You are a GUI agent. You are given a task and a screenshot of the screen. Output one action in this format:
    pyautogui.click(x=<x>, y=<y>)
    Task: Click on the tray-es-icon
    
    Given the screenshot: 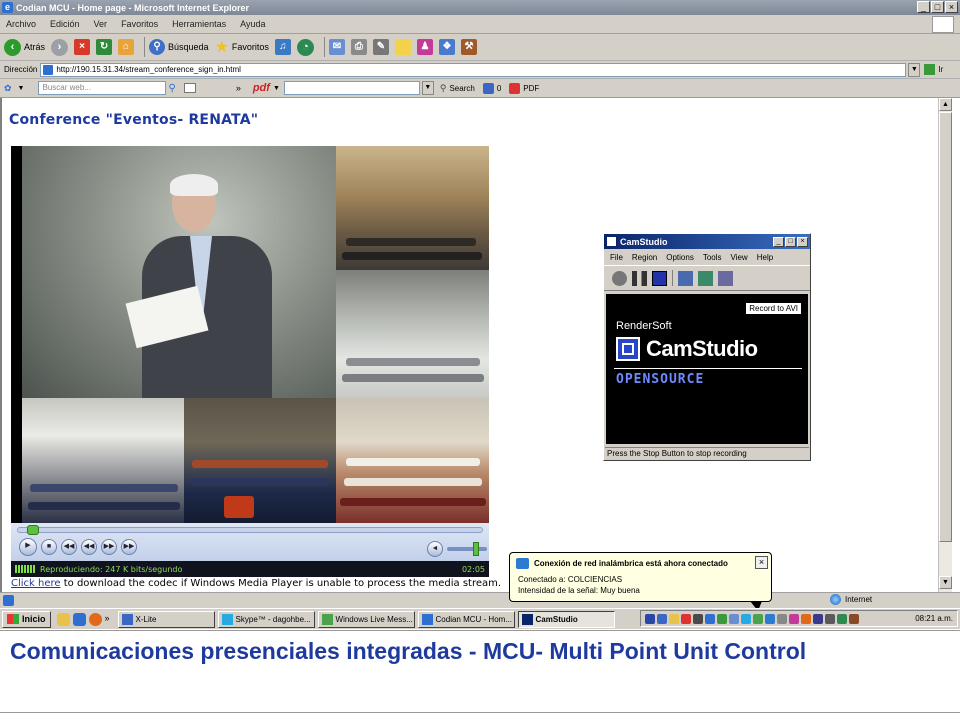 What is the action you would take?
    pyautogui.click(x=650, y=618)
    